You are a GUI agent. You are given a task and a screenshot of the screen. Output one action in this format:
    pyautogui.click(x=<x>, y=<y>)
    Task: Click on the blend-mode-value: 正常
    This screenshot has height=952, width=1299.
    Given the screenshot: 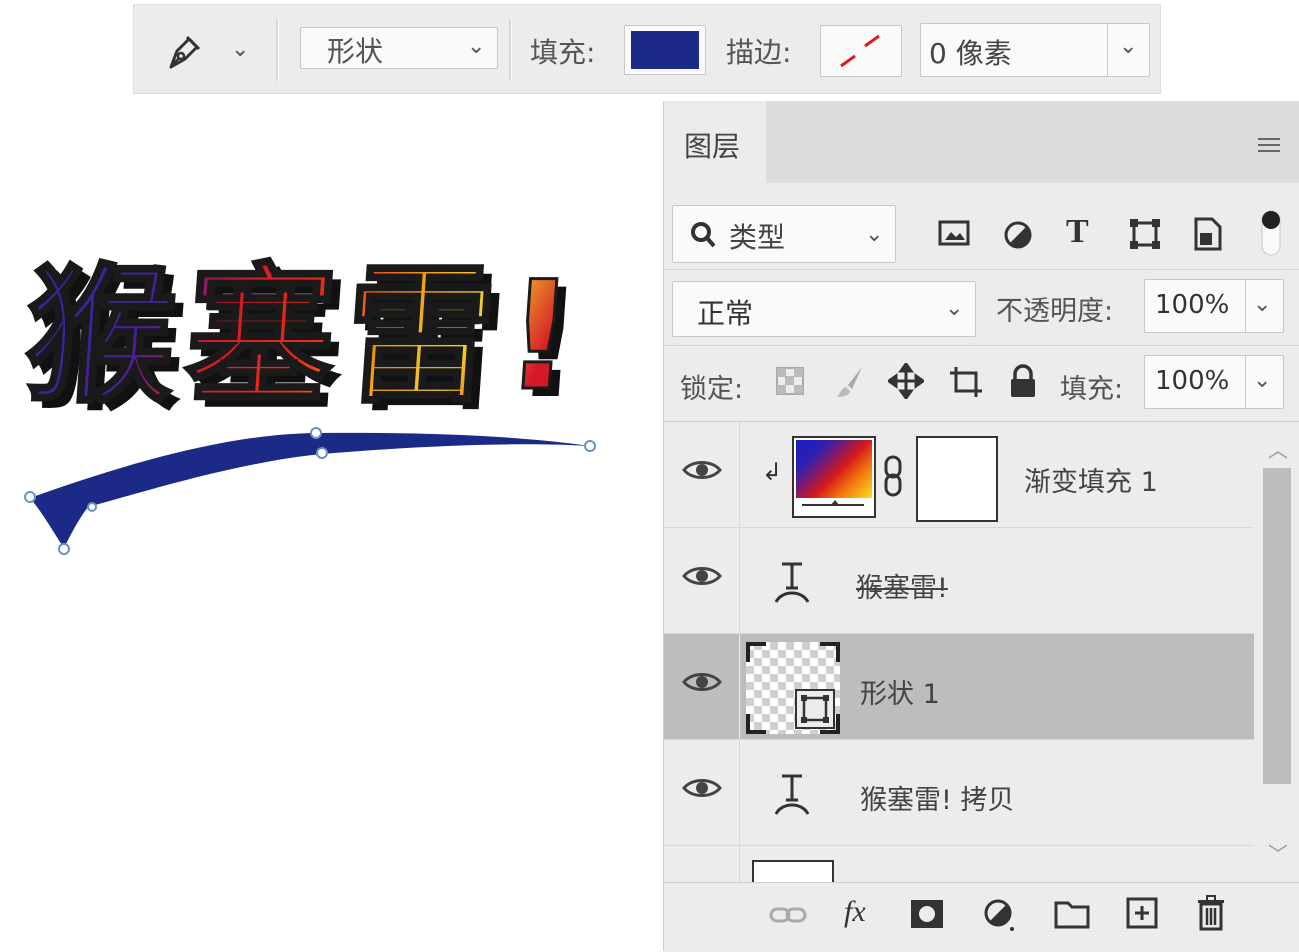 What is the action you would take?
    pyautogui.click(x=725, y=313)
    